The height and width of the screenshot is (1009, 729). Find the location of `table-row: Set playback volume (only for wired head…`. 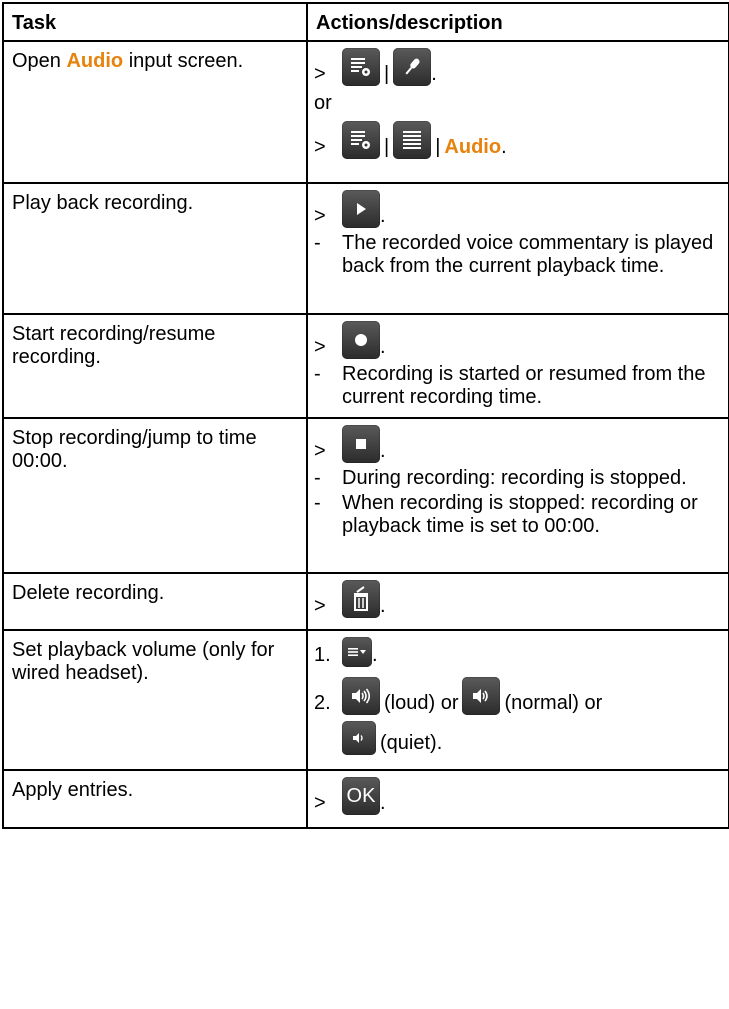

table-row: Set playback volume (only for wired head… is located at coordinates (365, 700).